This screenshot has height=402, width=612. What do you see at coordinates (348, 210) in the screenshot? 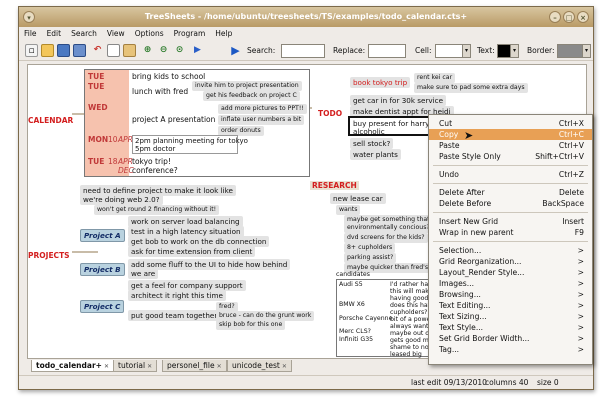
I see `wants-label: wants` at bounding box center [348, 210].